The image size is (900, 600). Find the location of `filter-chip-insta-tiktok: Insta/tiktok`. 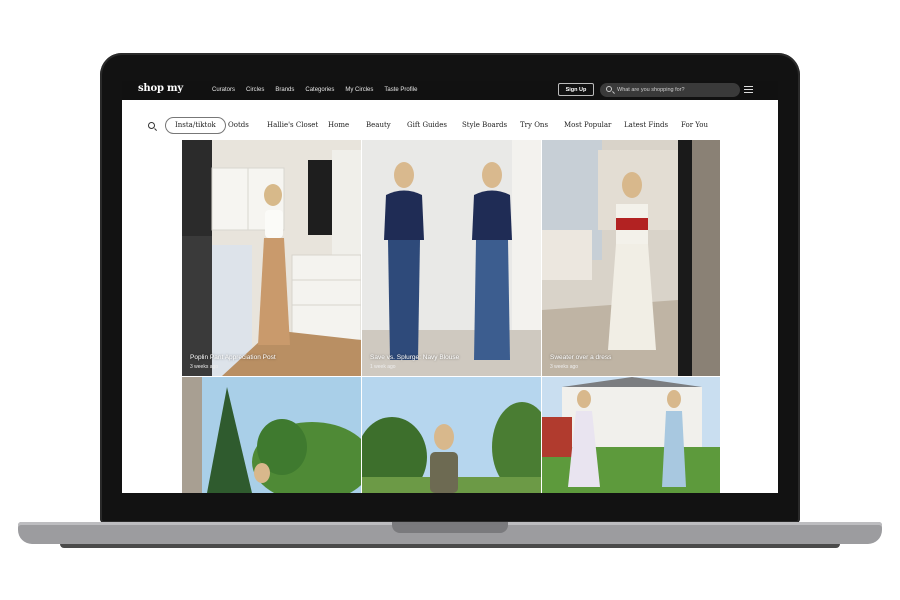

filter-chip-insta-tiktok: Insta/tiktok is located at coordinates (195, 125).